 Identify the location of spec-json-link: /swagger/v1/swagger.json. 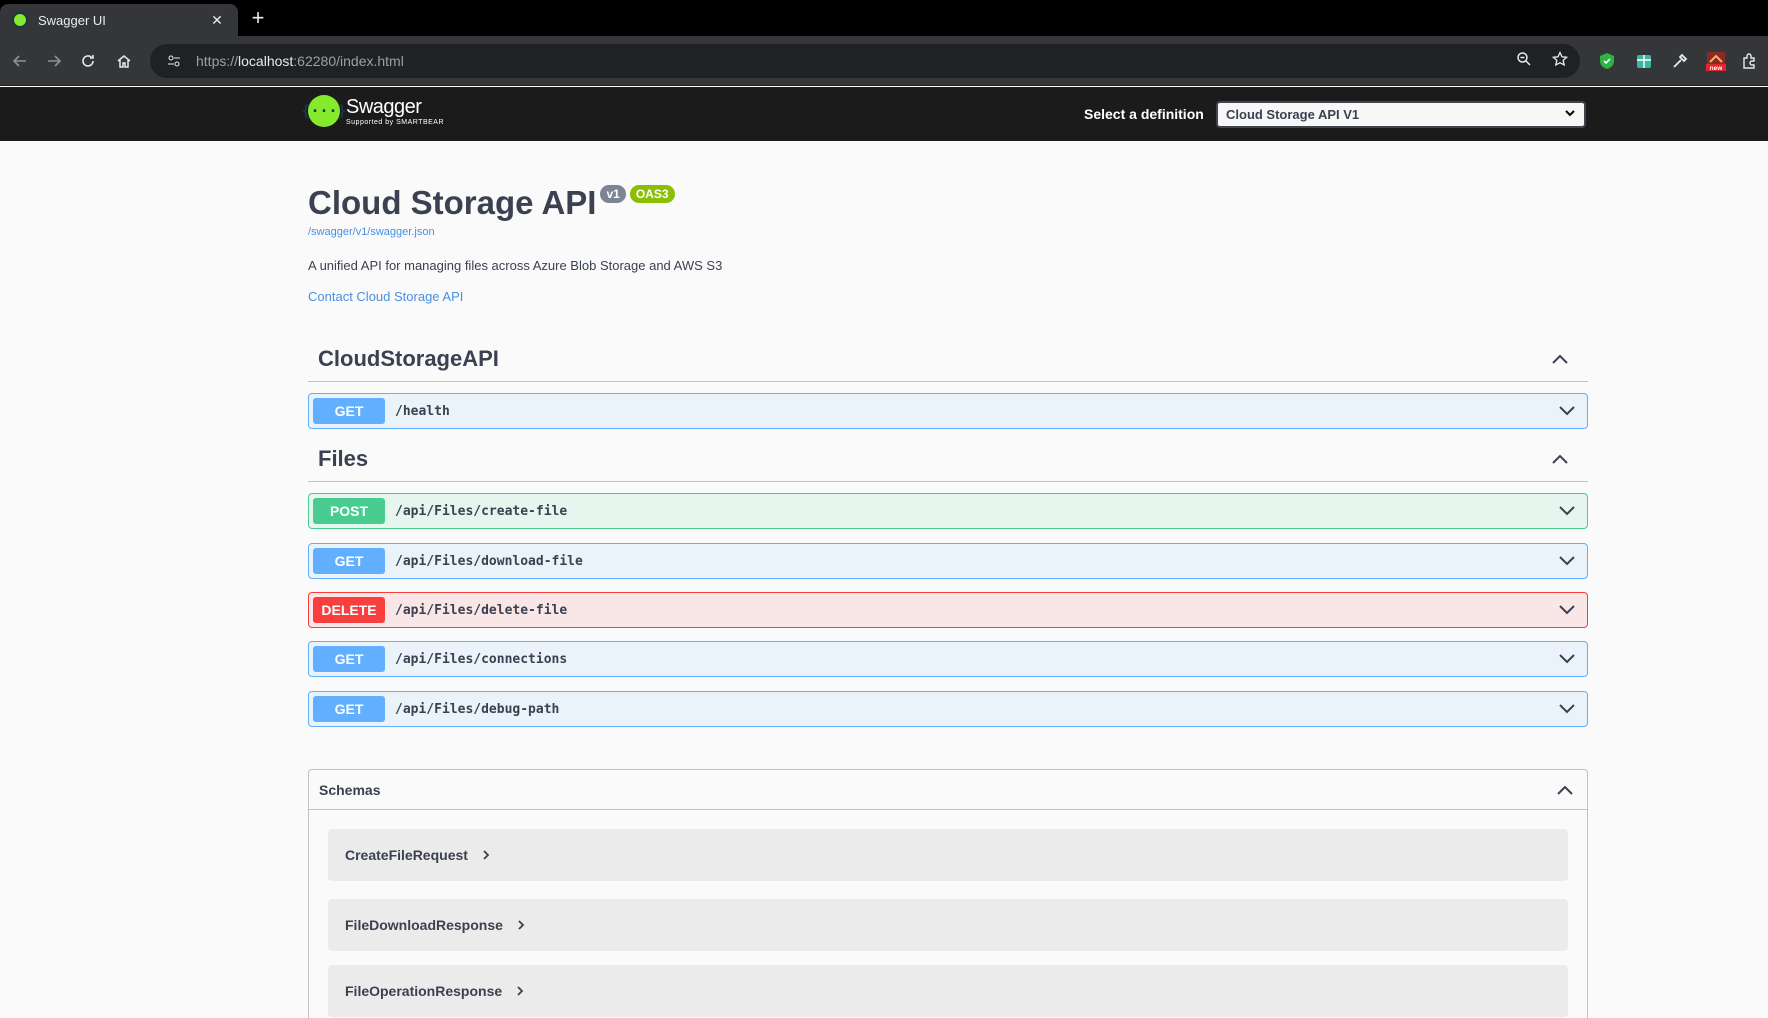
(947, 232).